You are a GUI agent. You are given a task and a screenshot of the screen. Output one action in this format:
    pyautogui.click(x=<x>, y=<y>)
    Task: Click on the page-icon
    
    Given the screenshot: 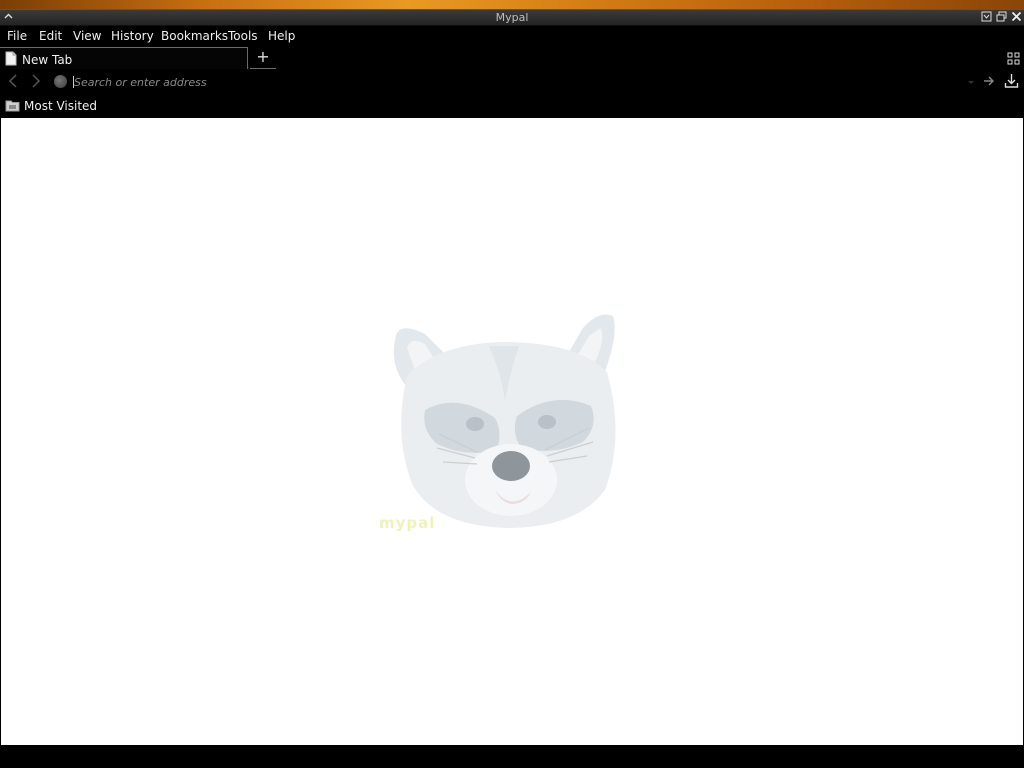 What is the action you would take?
    pyautogui.click(x=11, y=60)
    